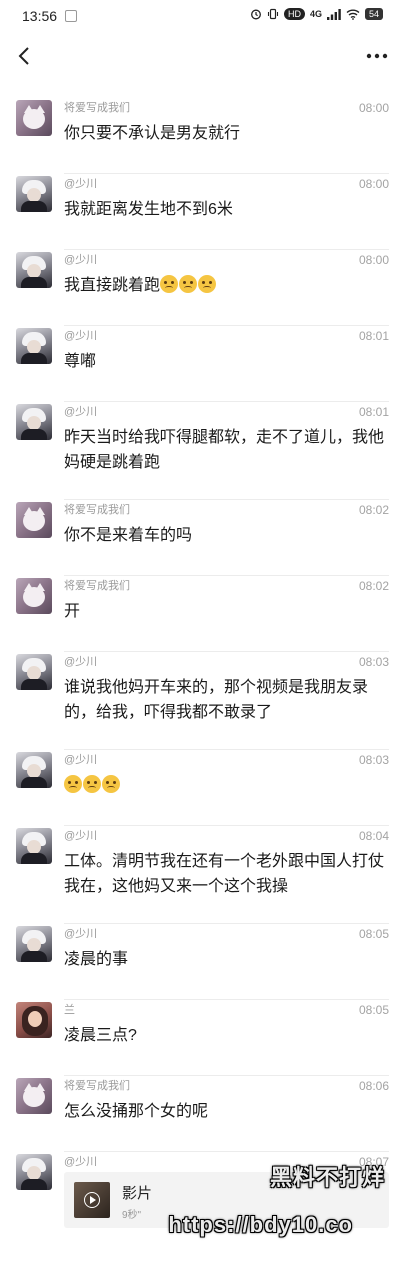 The height and width of the screenshot is (1280, 405). What do you see at coordinates (260, 1224) in the screenshot?
I see `watermark-line2: https://bdy10.co` at bounding box center [260, 1224].